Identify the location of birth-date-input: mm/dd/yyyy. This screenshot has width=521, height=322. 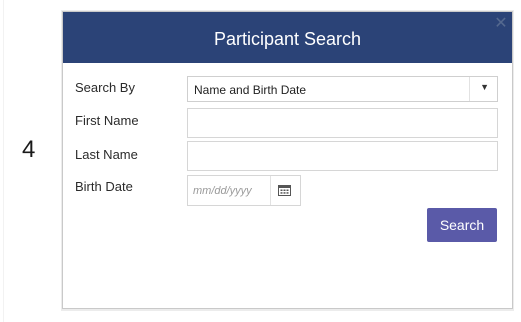
(244, 190).